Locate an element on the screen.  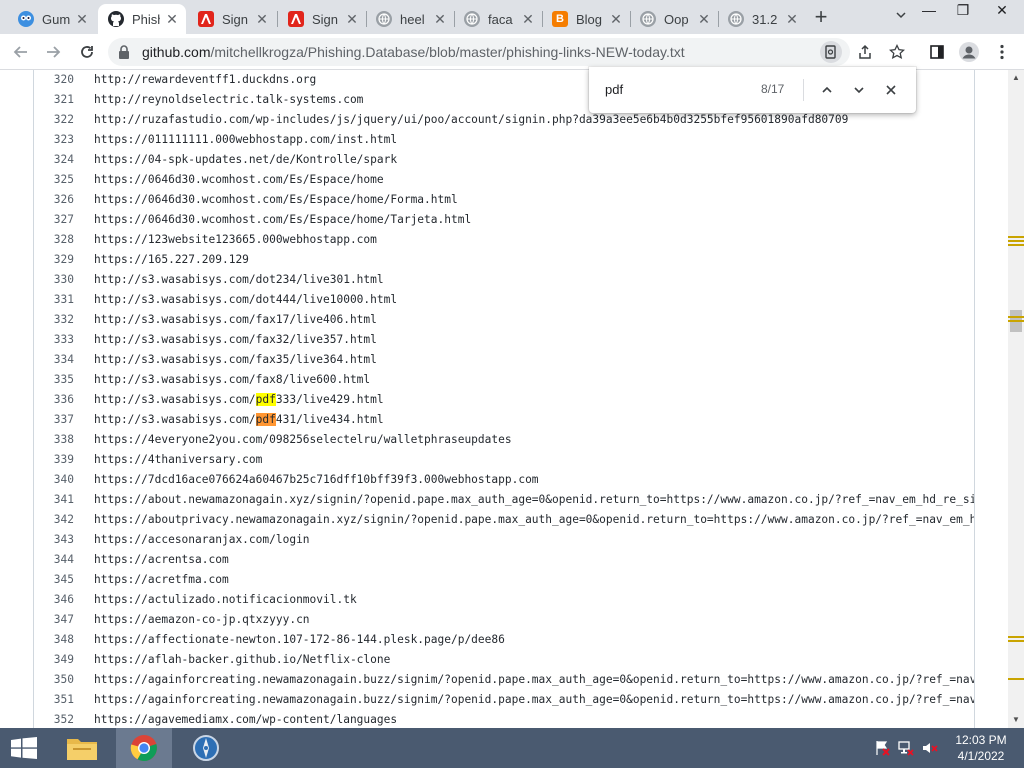
line-number: 326 is located at coordinates (54, 200).